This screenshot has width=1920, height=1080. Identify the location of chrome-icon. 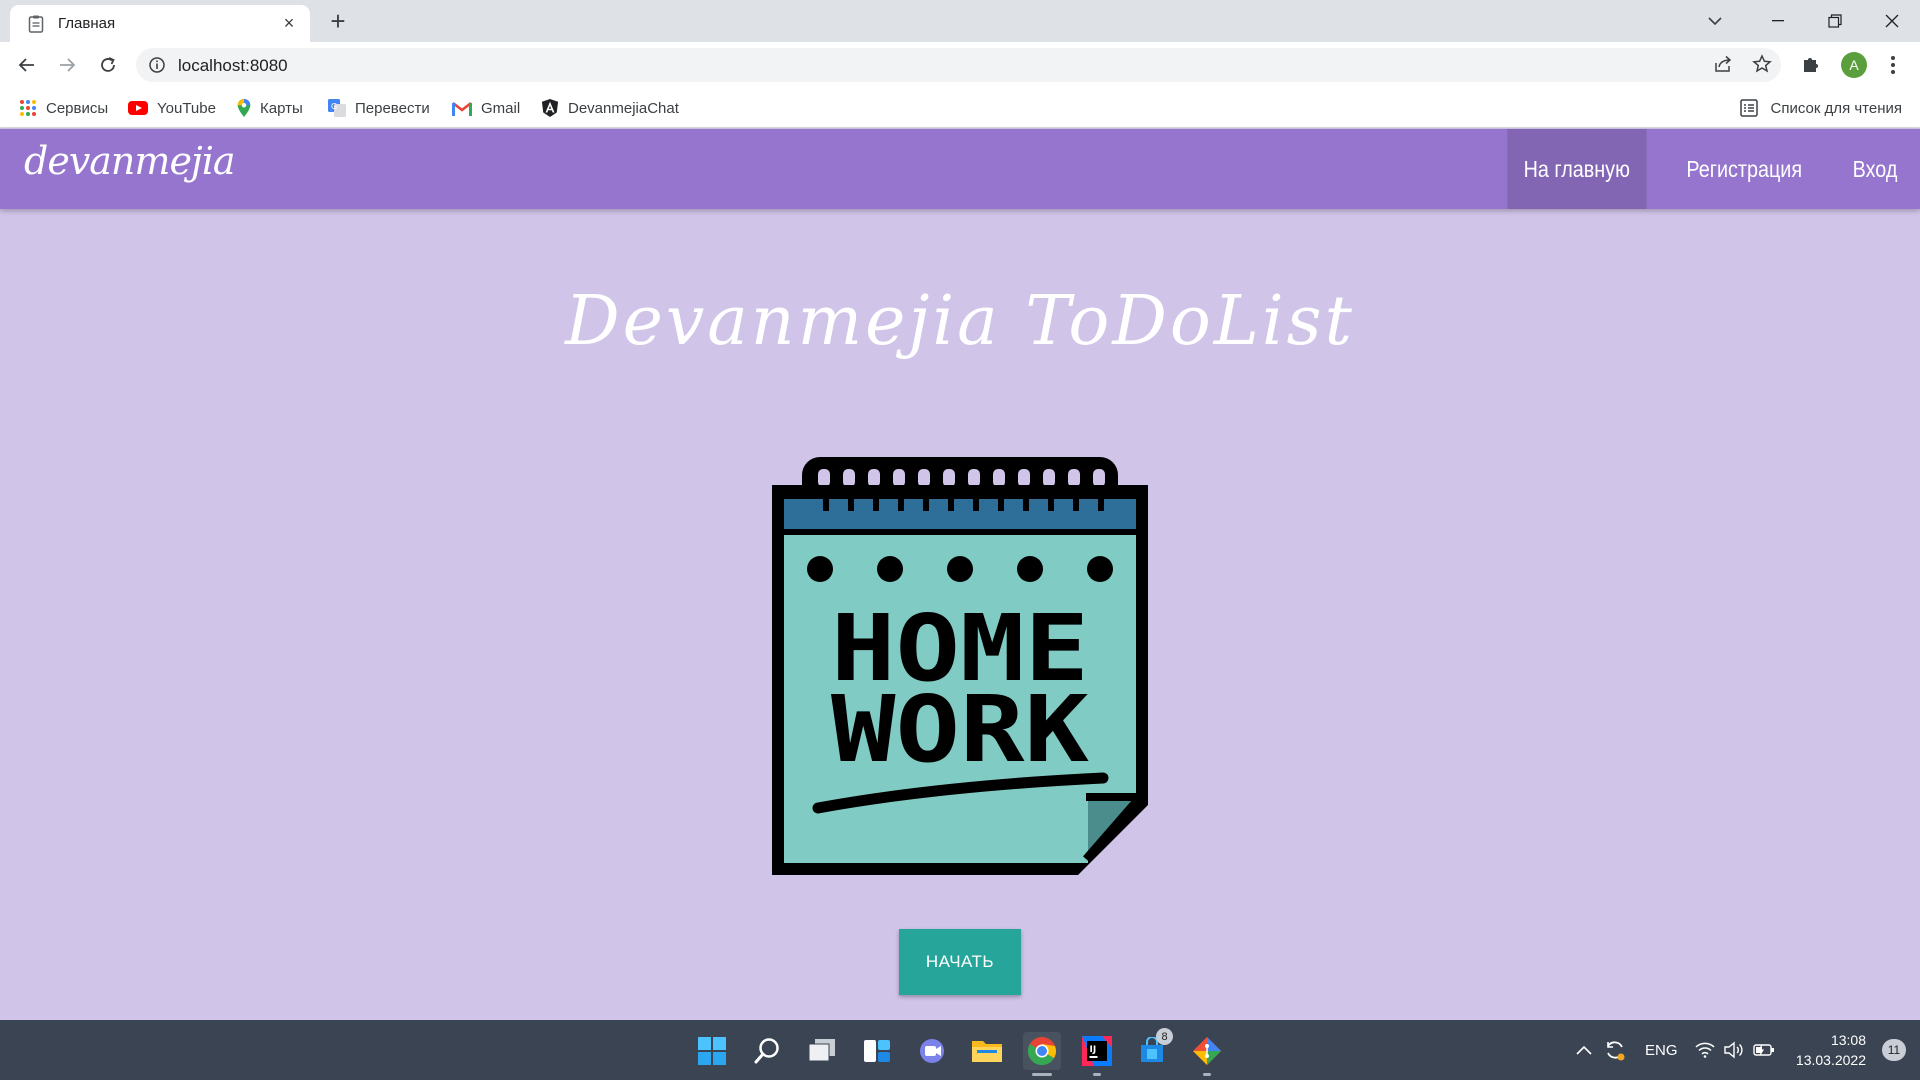
(1042, 1051).